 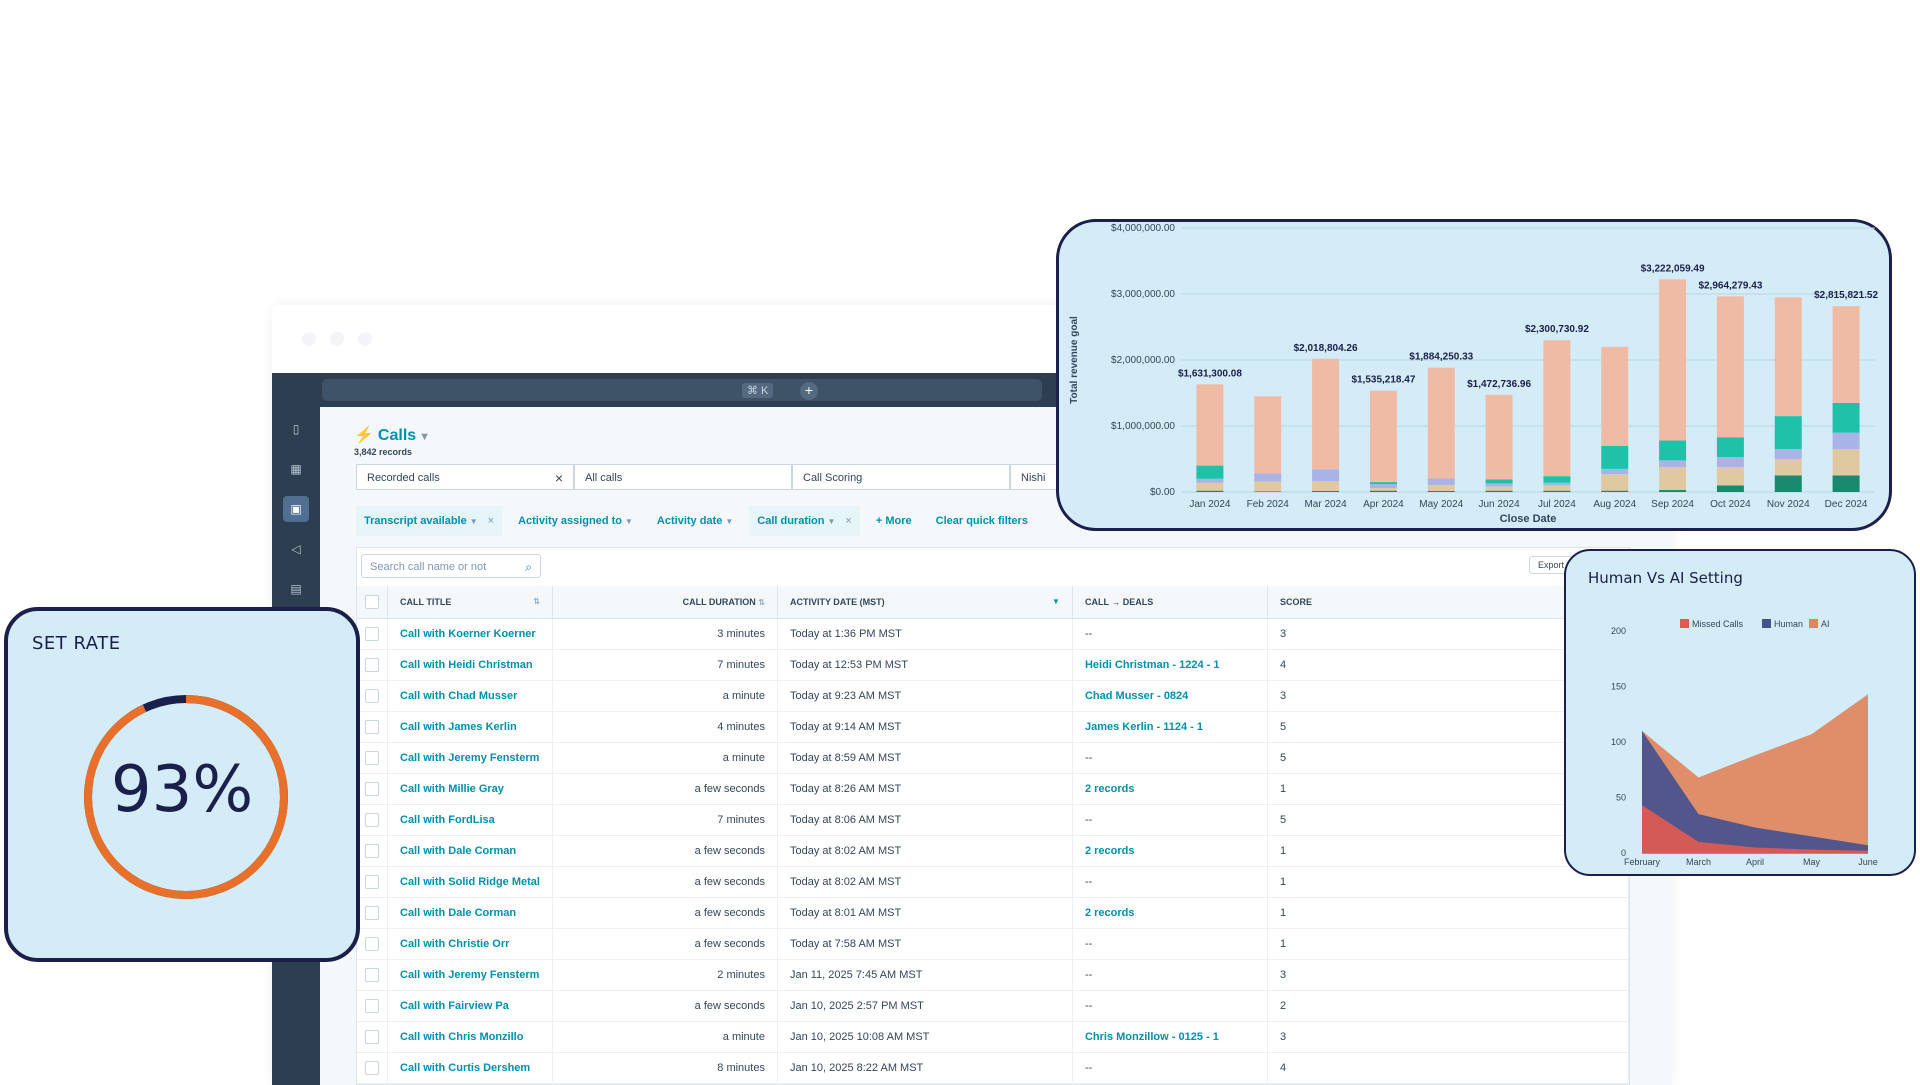 What do you see at coordinates (429, 521) in the screenshot?
I see `filter-transcript: Transcript available▼×` at bounding box center [429, 521].